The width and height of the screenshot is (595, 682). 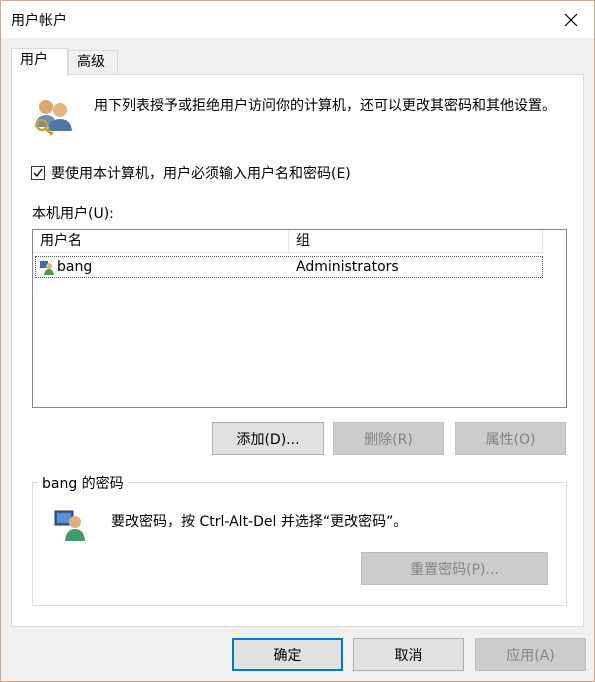 What do you see at coordinates (289, 267) in the screenshot?
I see `table-row: bang Administrators` at bounding box center [289, 267].